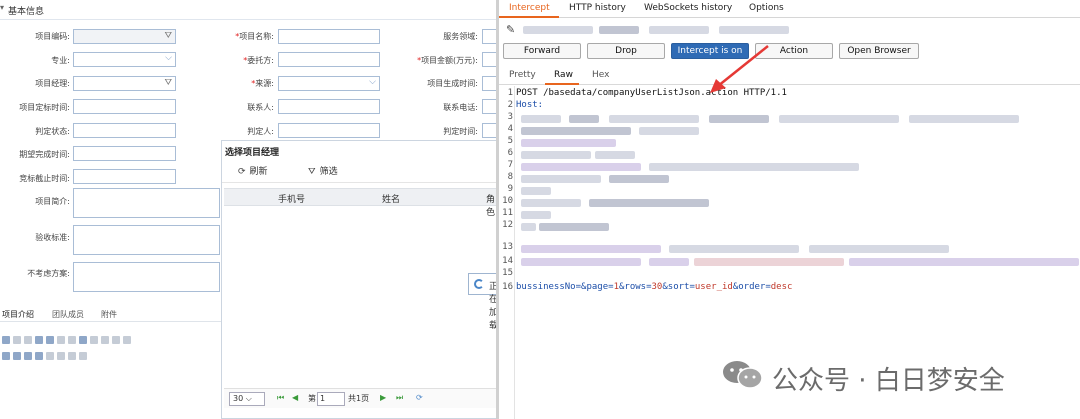 Image resolution: width=1080 pixels, height=419 pixels. I want to click on project-manager-field: ⛛, so click(124, 83).